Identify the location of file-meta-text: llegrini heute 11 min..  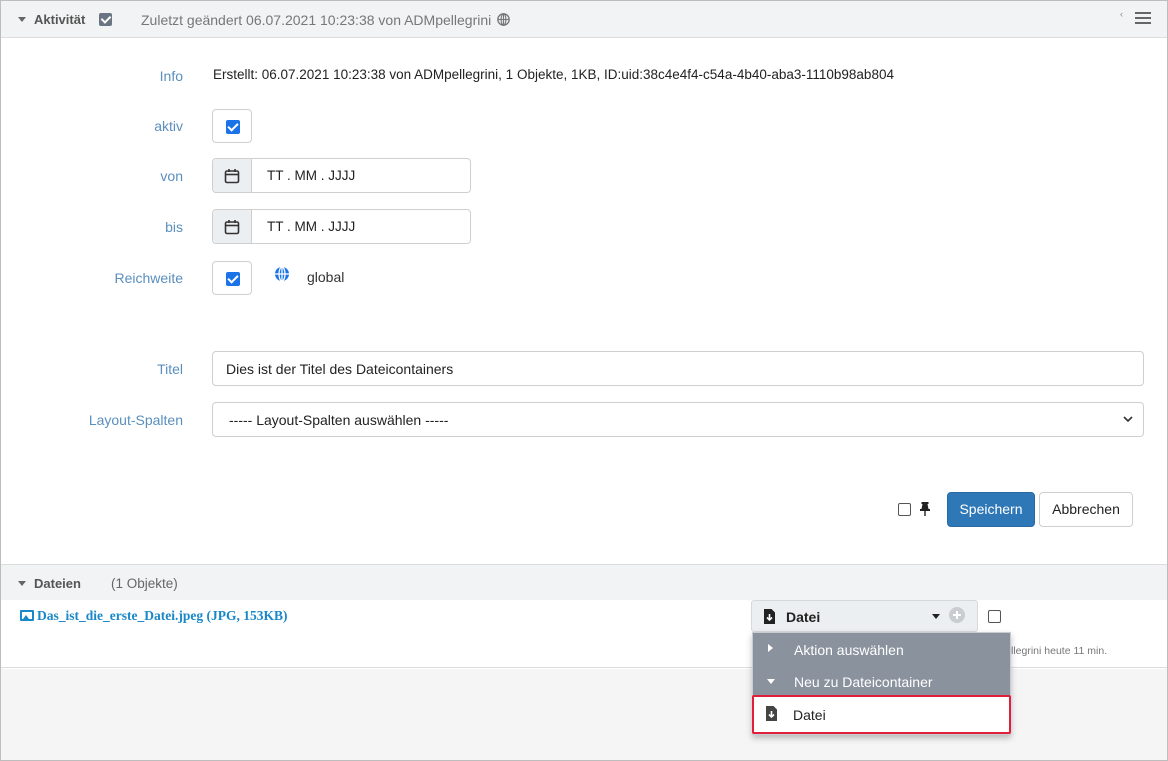
(1059, 651).